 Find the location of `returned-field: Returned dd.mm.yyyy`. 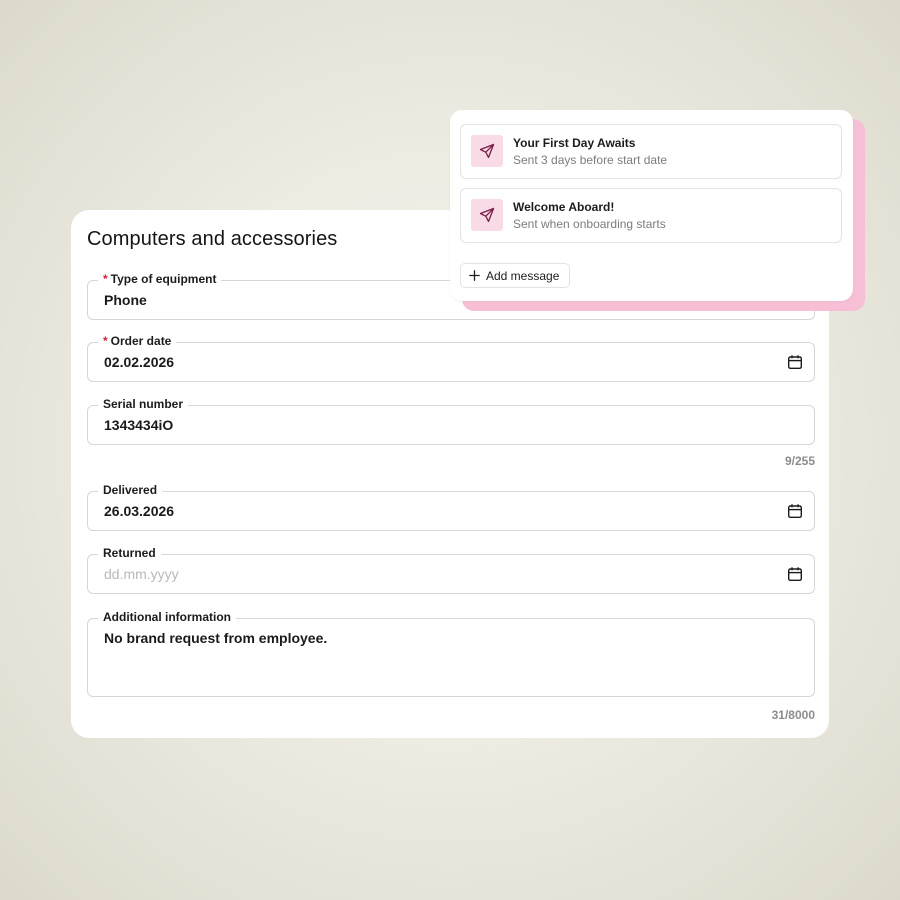

returned-field: Returned dd.mm.yyyy is located at coordinates (451, 570).